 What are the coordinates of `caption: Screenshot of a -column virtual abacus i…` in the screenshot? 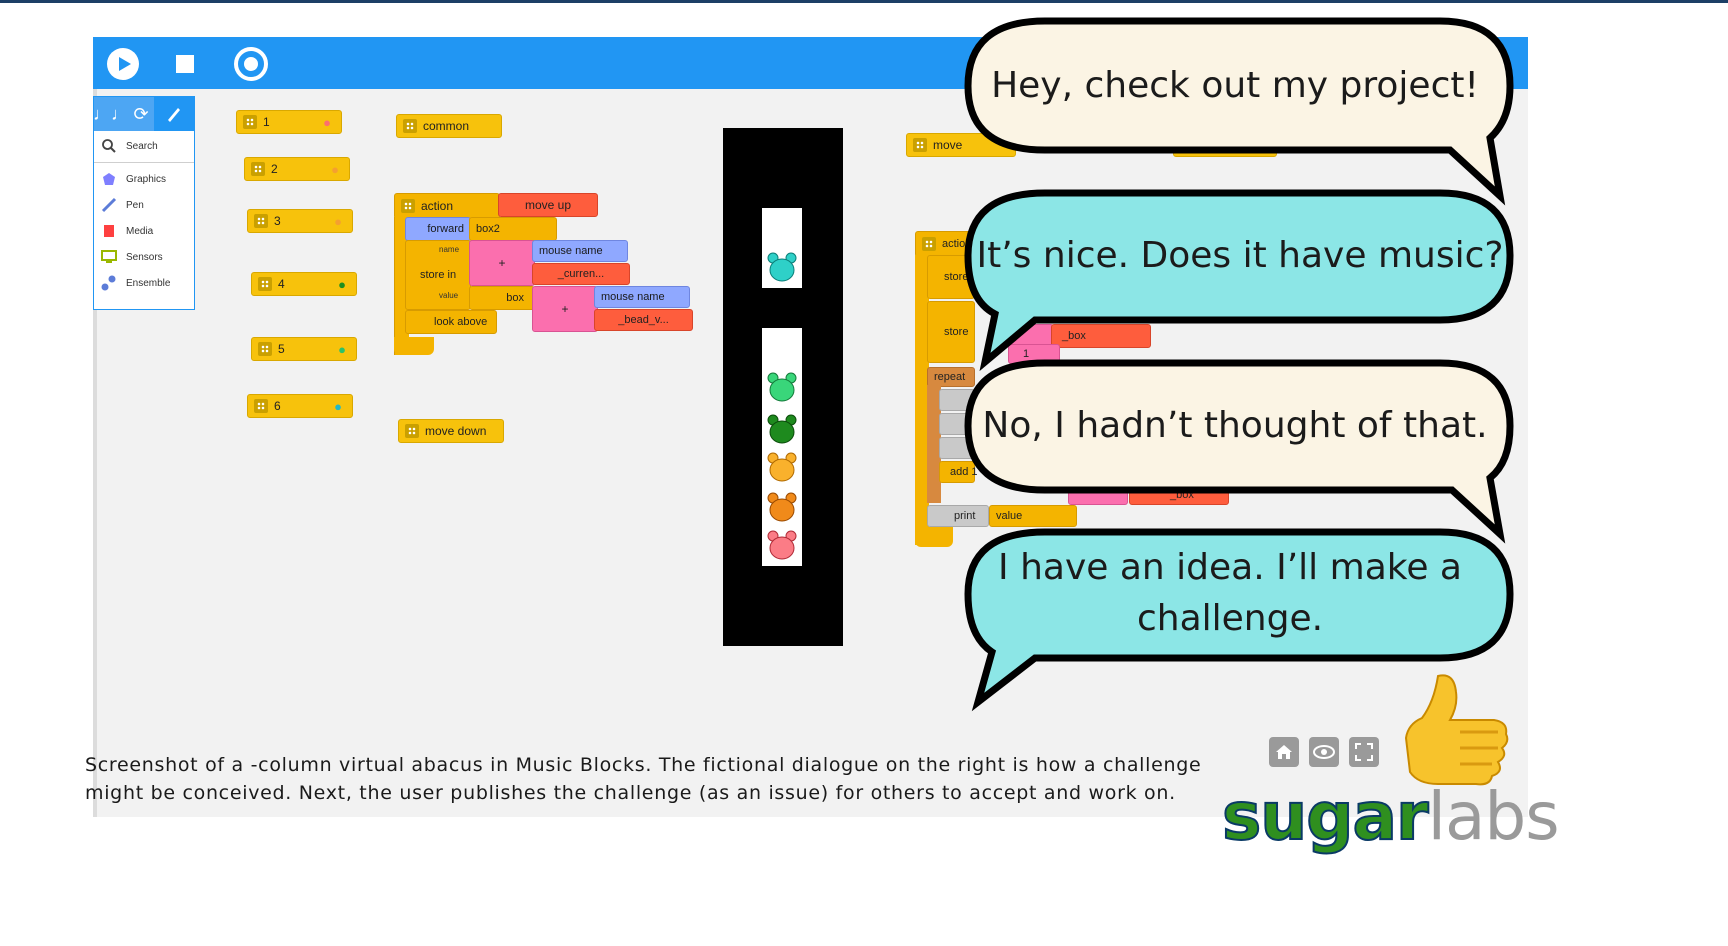 It's located at (665, 779).